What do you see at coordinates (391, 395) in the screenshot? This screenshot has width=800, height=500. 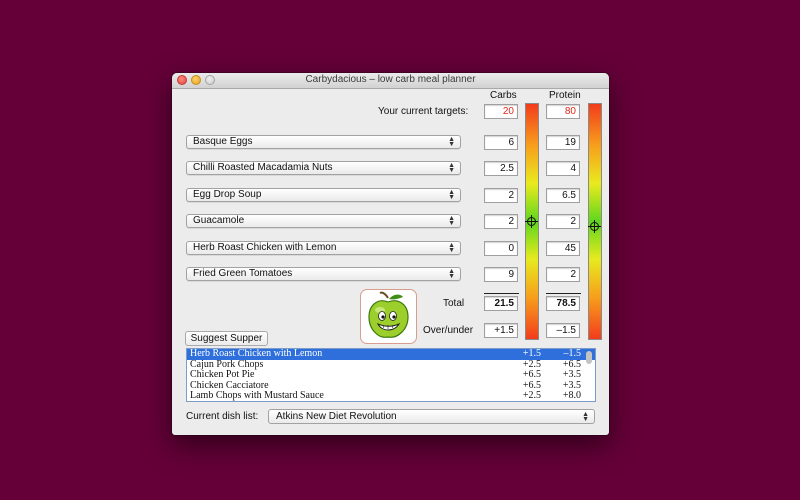 I see `list-item: Lamb Chops with Mustard Sauce +2.5 +8.0` at bounding box center [391, 395].